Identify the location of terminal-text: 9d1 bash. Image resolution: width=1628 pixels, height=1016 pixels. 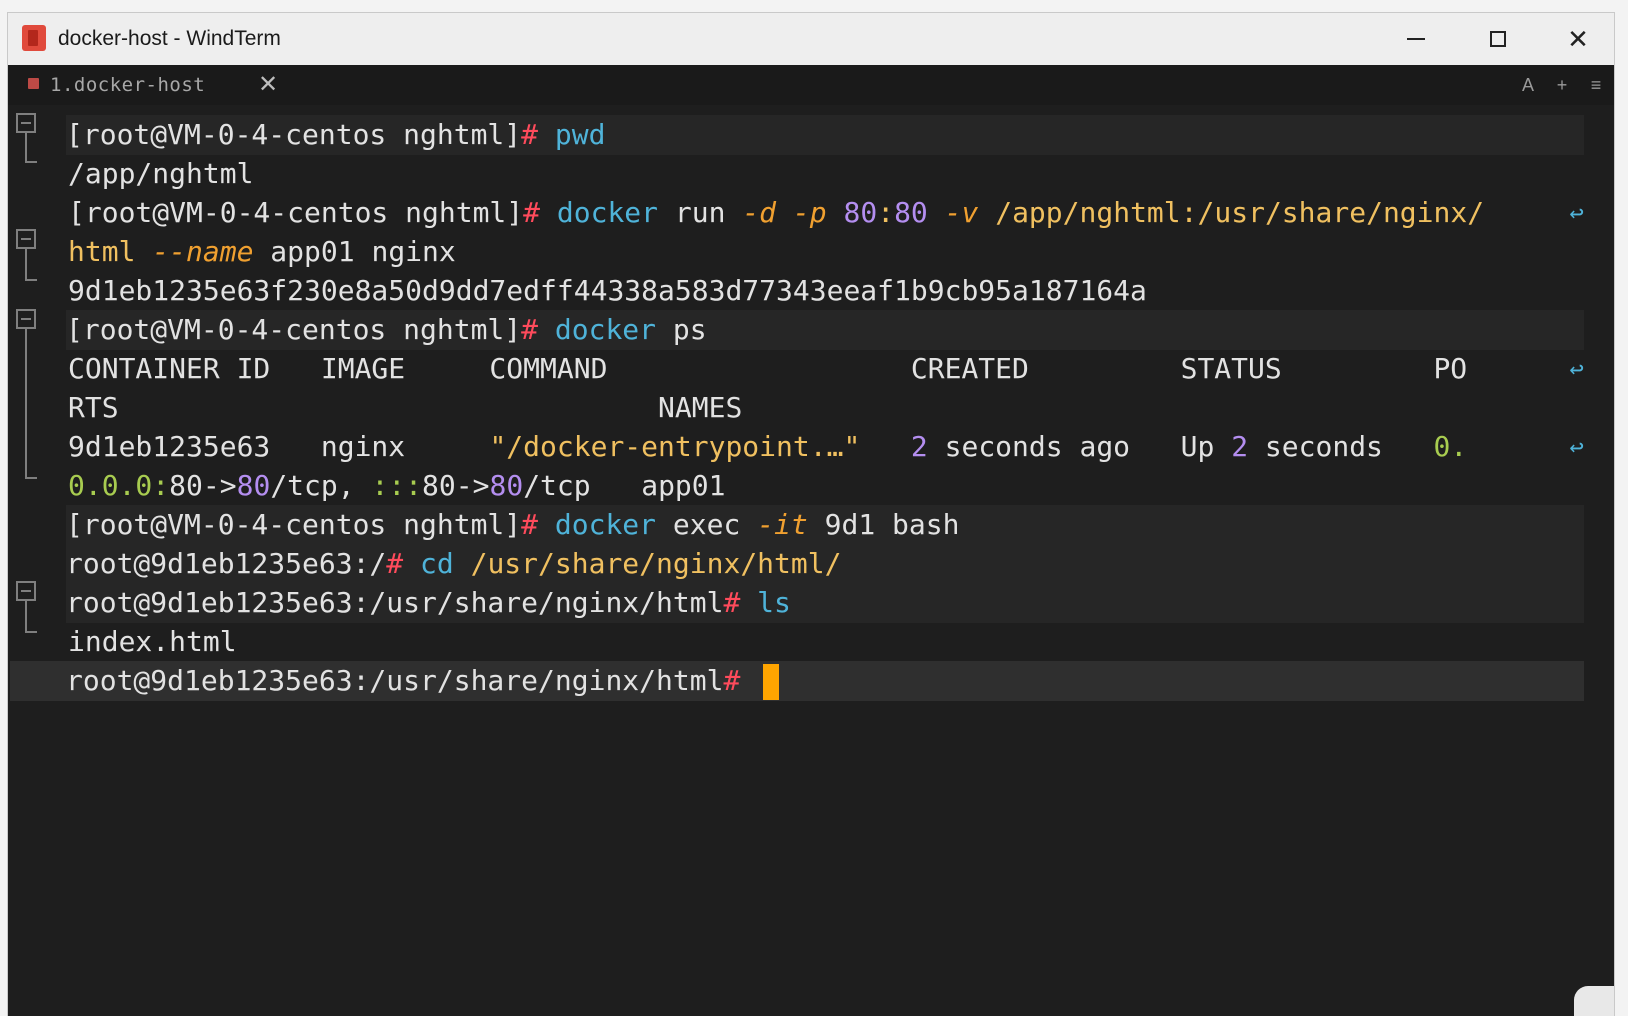
(883, 524).